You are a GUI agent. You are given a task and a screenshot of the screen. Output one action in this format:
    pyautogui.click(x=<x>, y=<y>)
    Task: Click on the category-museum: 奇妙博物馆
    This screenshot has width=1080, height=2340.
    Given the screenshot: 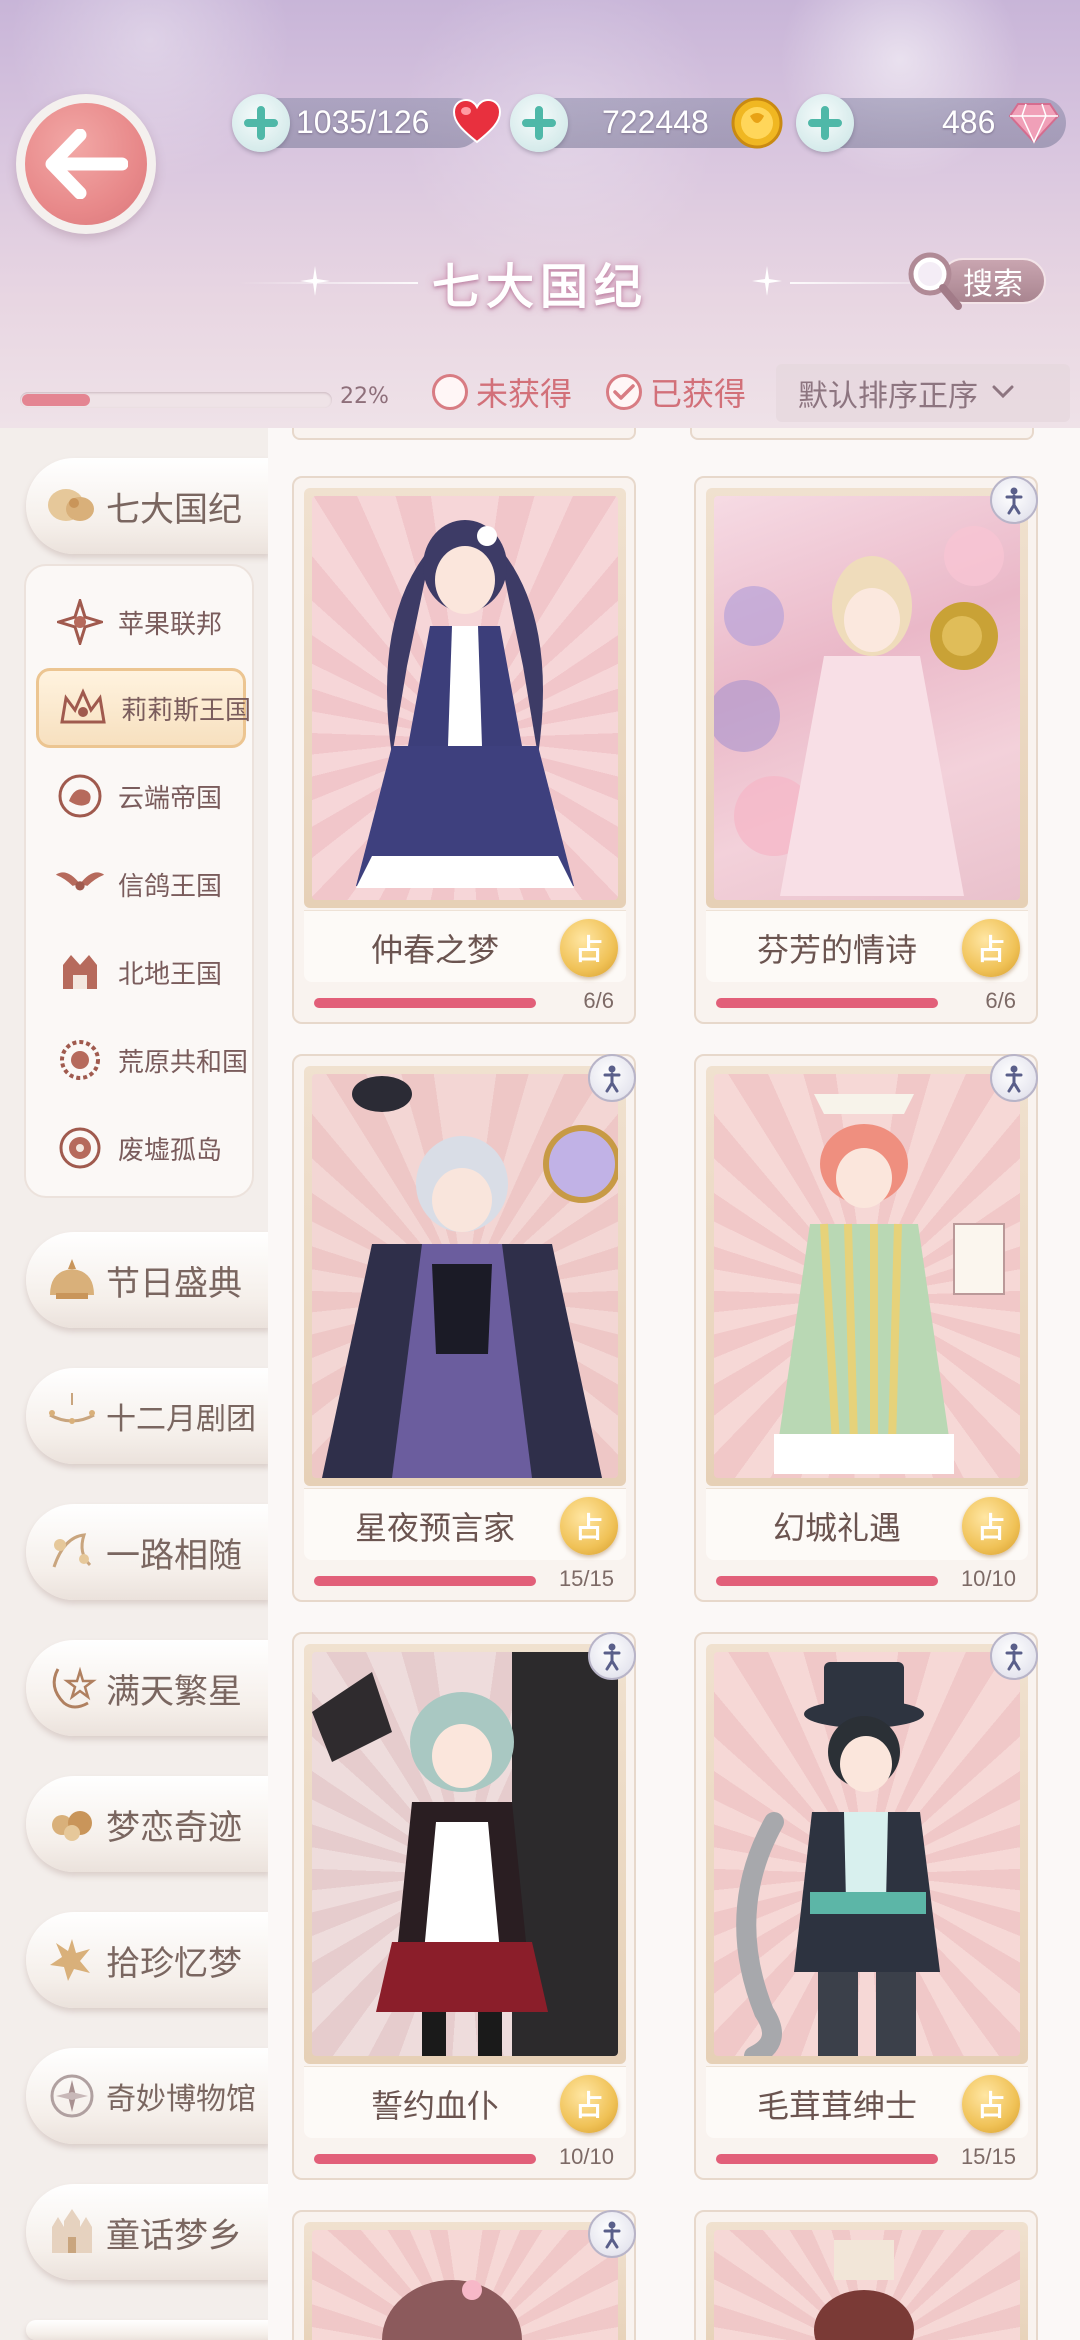 What is the action you would take?
    pyautogui.click(x=148, y=2096)
    